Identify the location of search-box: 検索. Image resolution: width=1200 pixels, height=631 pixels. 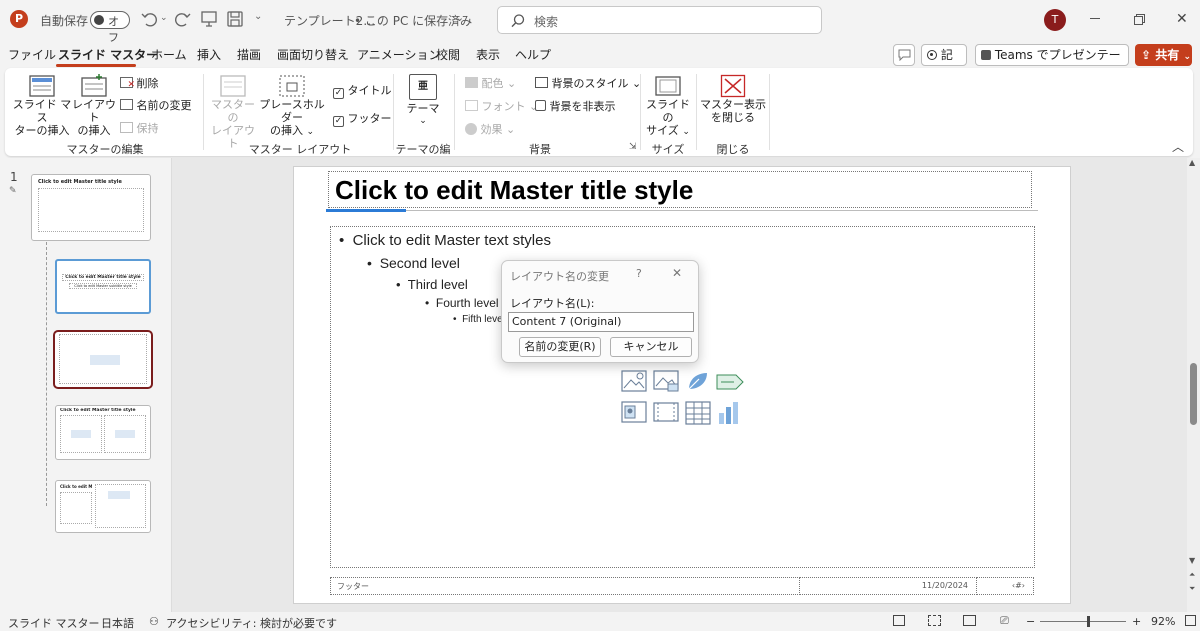
(659, 20).